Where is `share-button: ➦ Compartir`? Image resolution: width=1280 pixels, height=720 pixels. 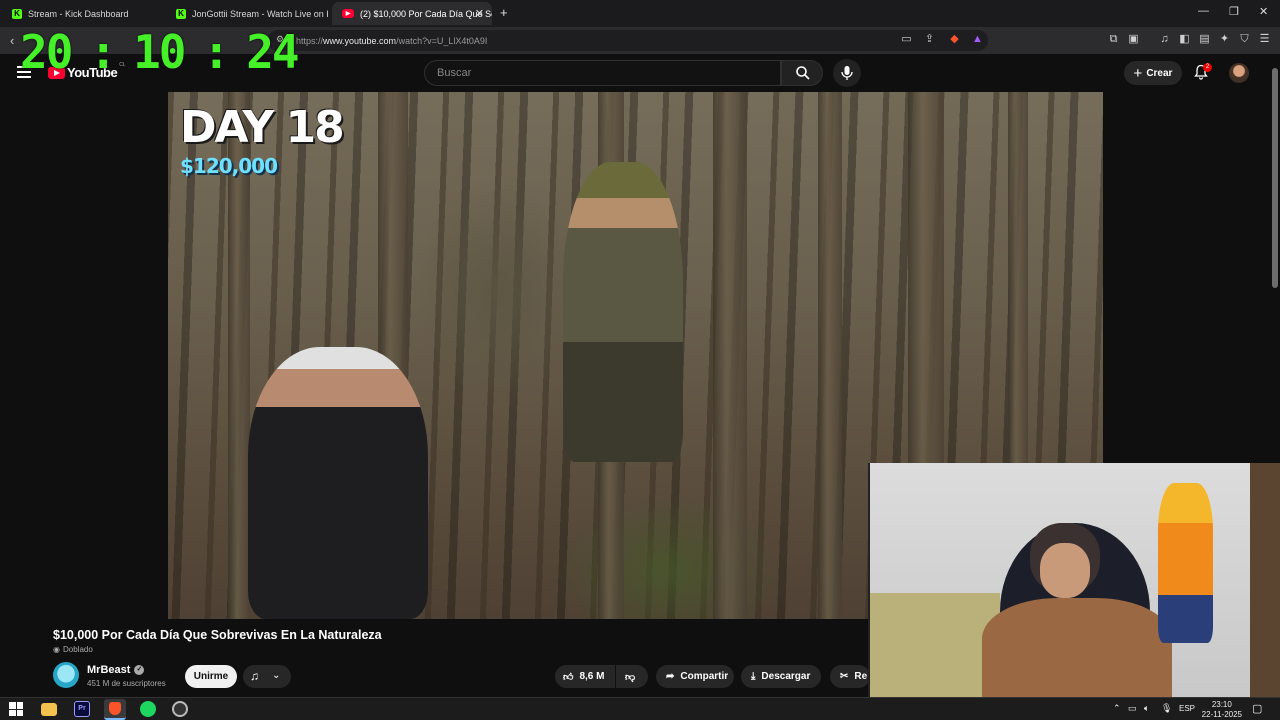
share-button: ➦ Compartir is located at coordinates (695, 676).